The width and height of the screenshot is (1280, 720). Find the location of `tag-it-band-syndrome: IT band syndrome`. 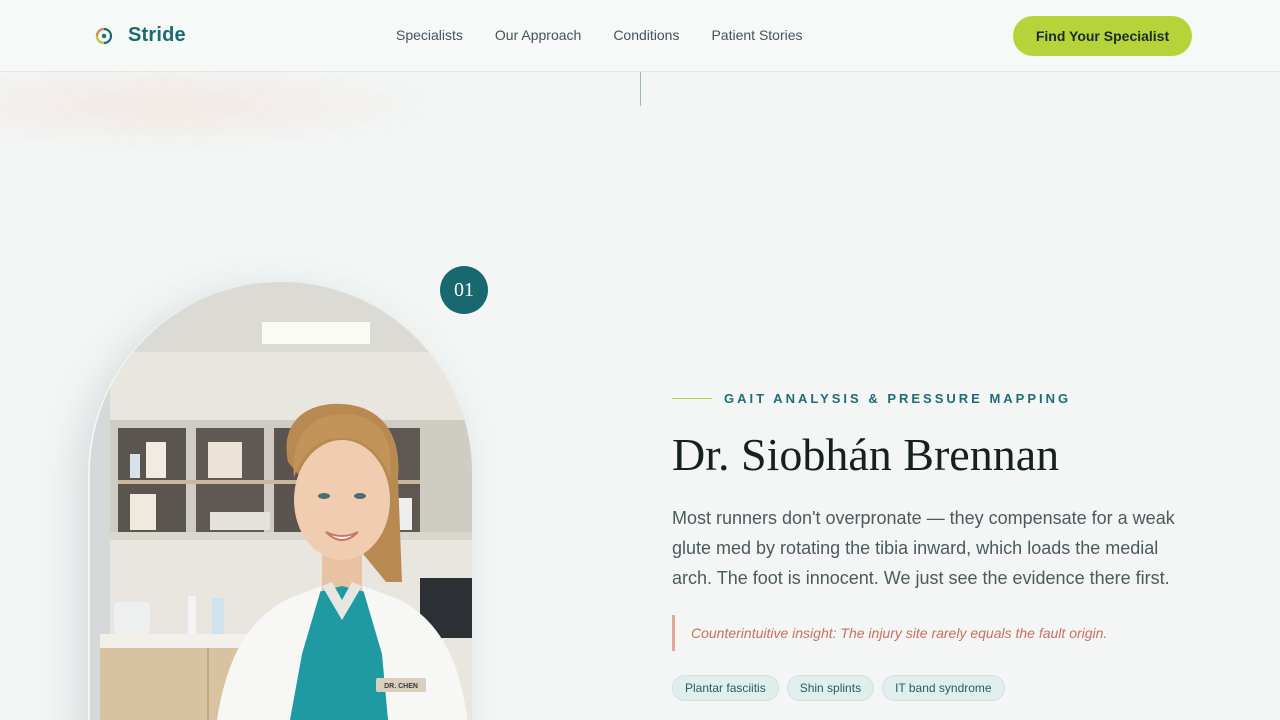

tag-it-band-syndrome: IT band syndrome is located at coordinates (943, 688).